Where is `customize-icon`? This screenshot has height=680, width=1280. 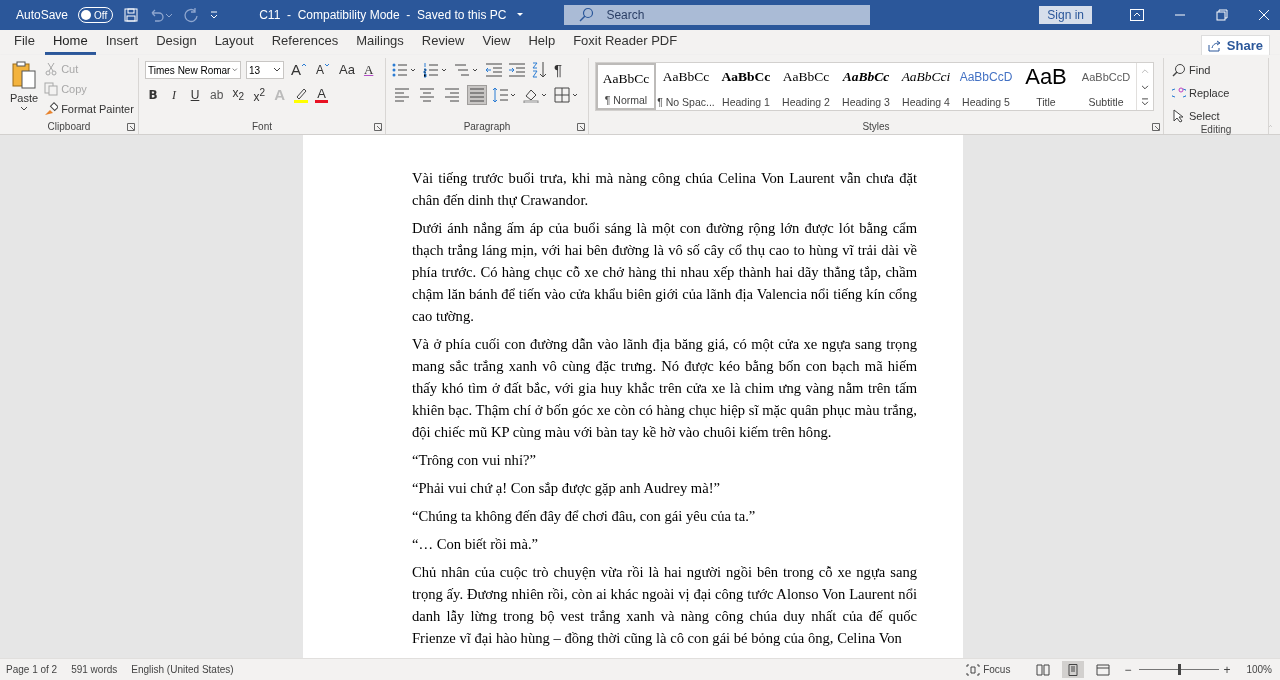 customize-icon is located at coordinates (214, 15).